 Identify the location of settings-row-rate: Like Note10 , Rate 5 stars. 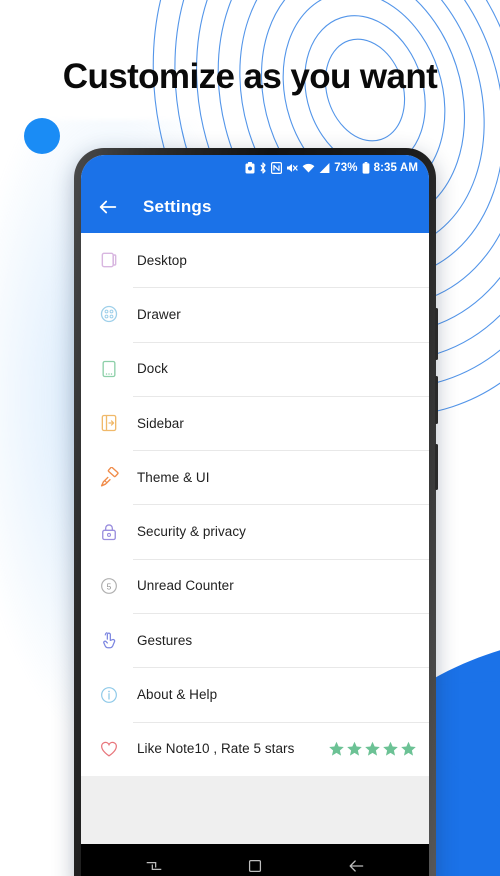
(255, 748).